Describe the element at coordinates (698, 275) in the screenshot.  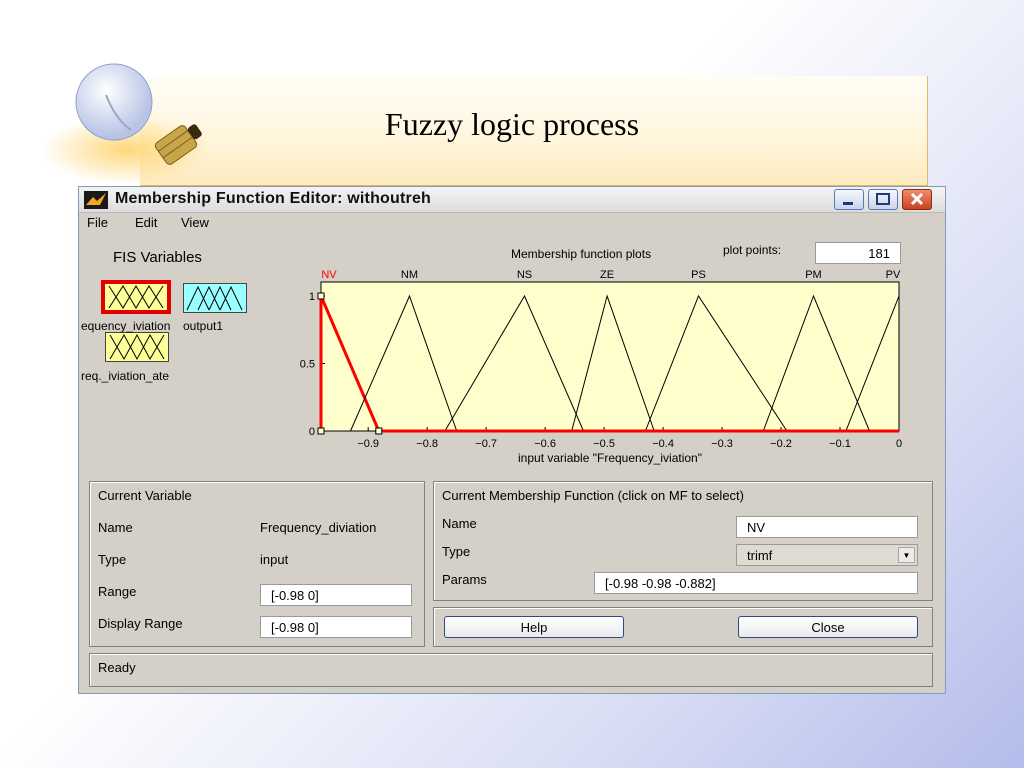
I see `mf-label-ps: PS` at that location.